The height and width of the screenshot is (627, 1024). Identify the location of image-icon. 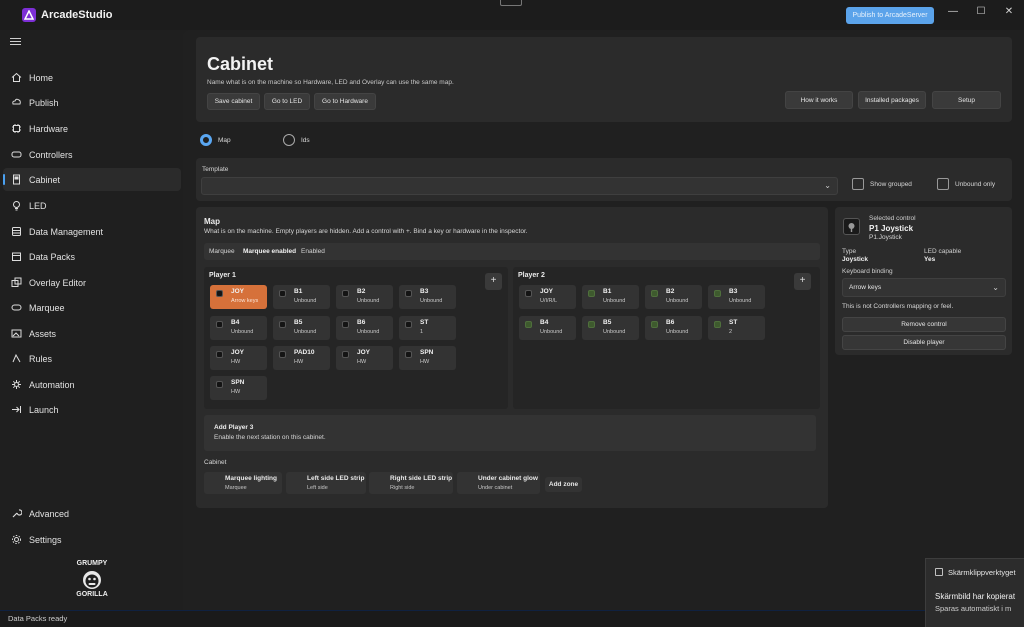
(16, 334).